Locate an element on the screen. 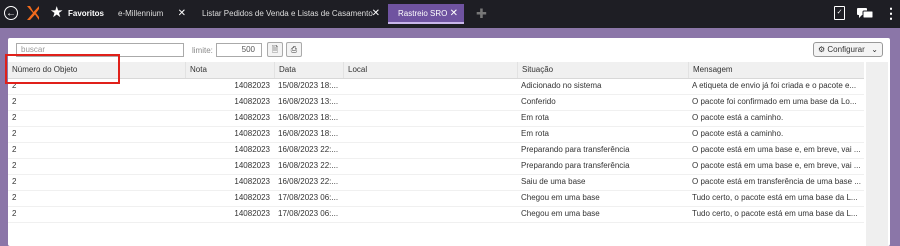  column-header-situacao: Situação is located at coordinates (602, 70).